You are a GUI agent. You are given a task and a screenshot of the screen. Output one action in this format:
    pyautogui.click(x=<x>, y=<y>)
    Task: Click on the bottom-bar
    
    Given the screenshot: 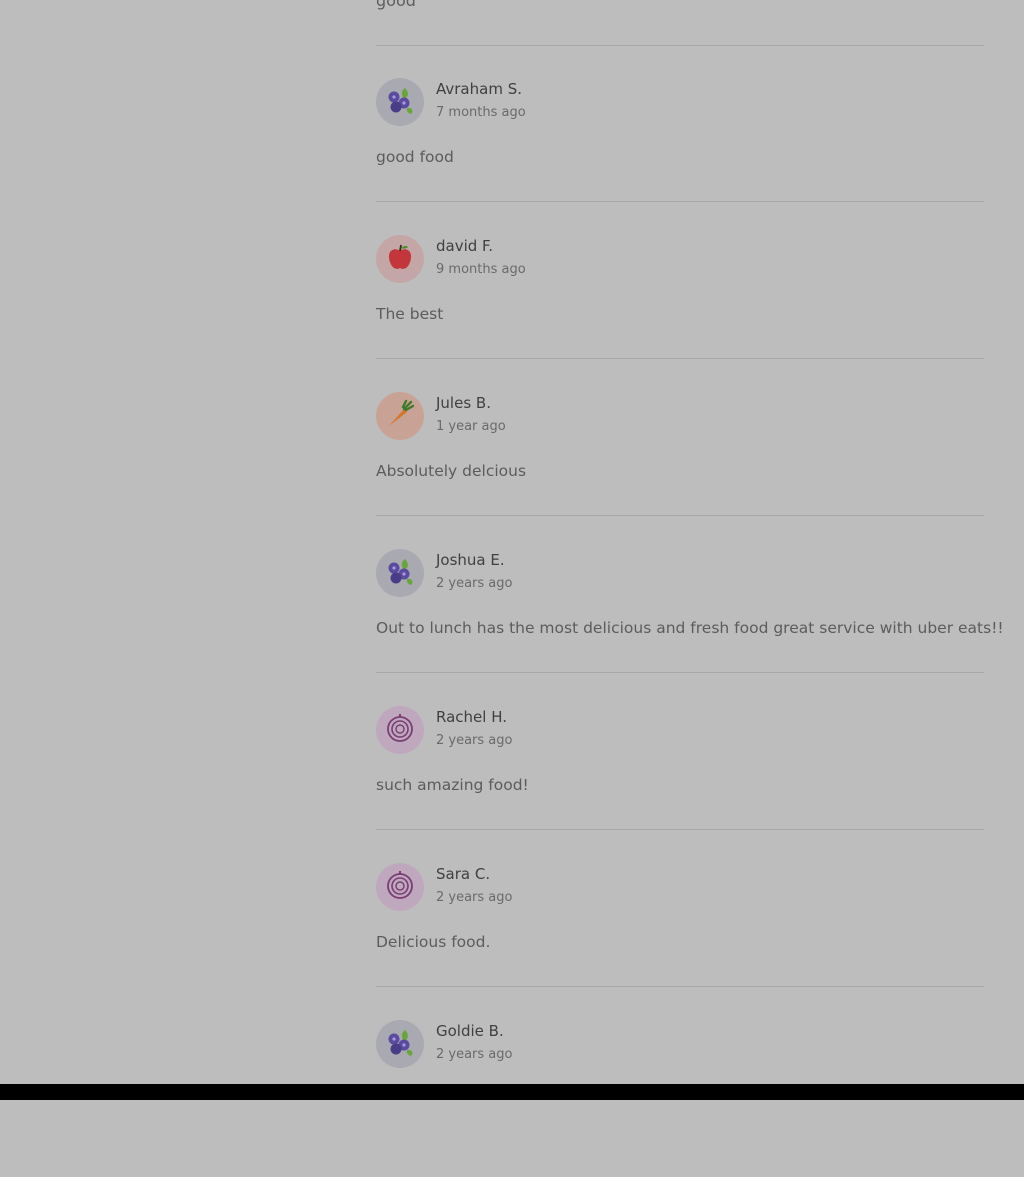 What is the action you would take?
    pyautogui.click(x=512, y=1092)
    